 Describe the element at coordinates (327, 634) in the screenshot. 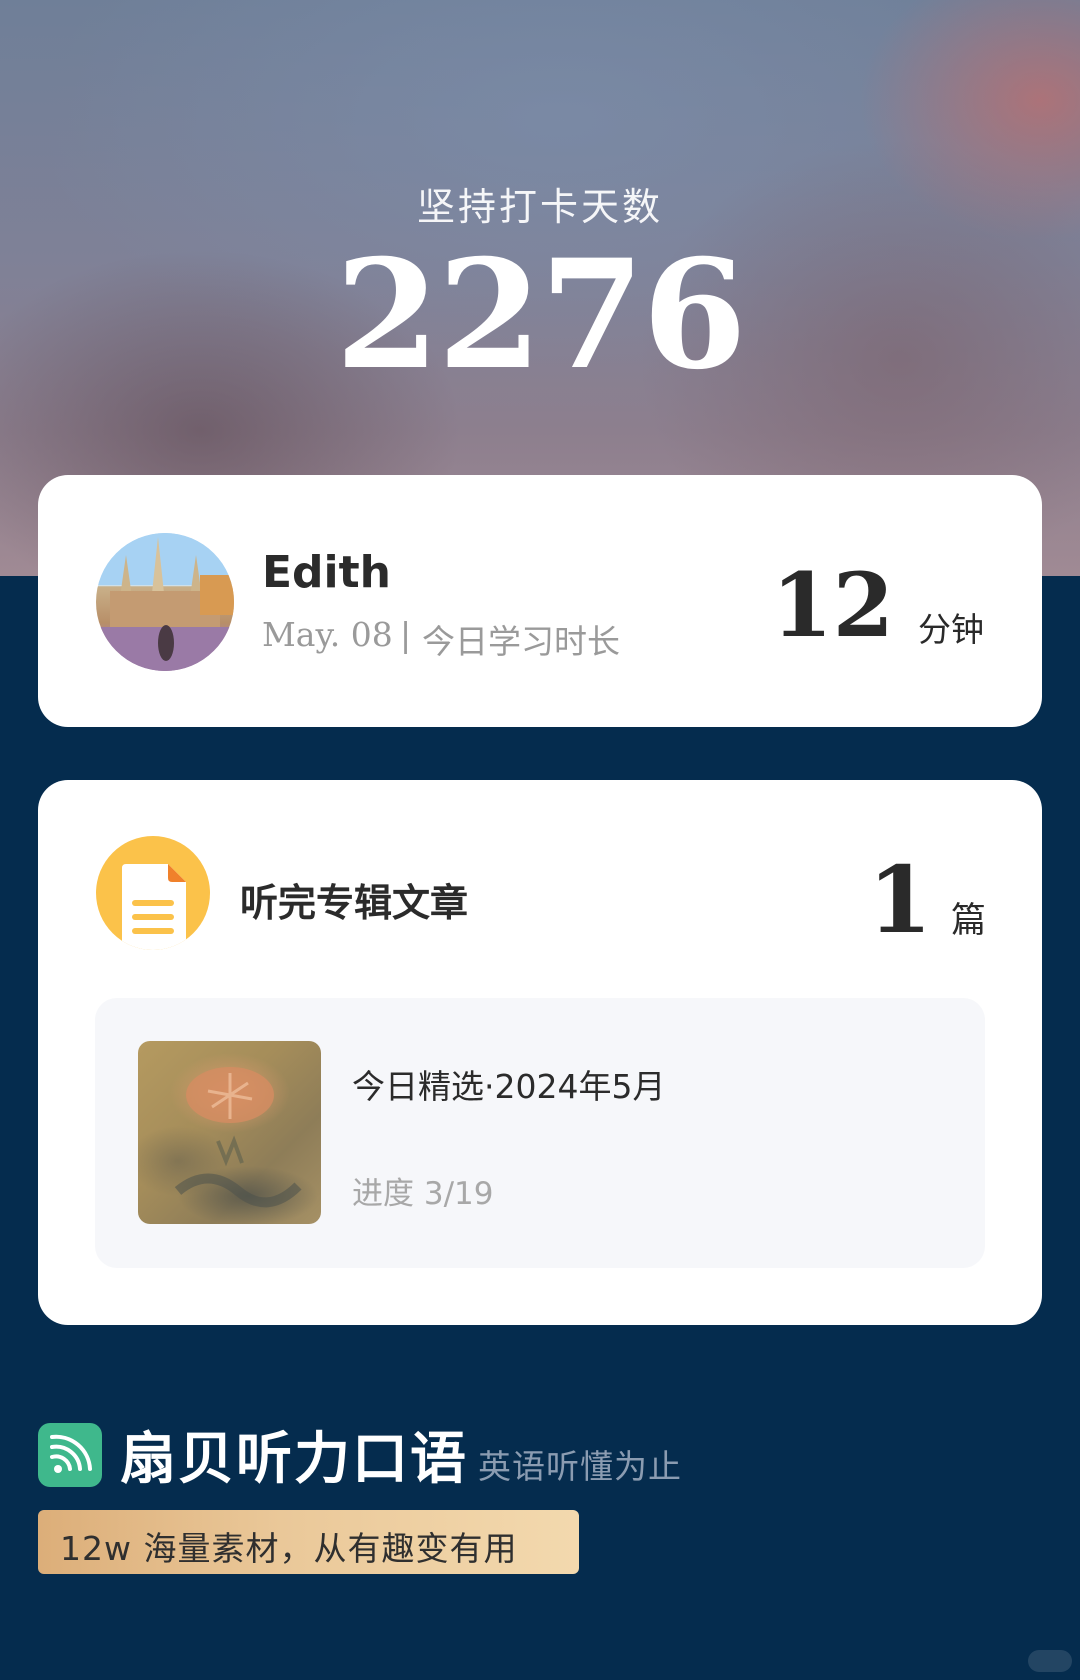

I see `study-date: May. 08` at that location.